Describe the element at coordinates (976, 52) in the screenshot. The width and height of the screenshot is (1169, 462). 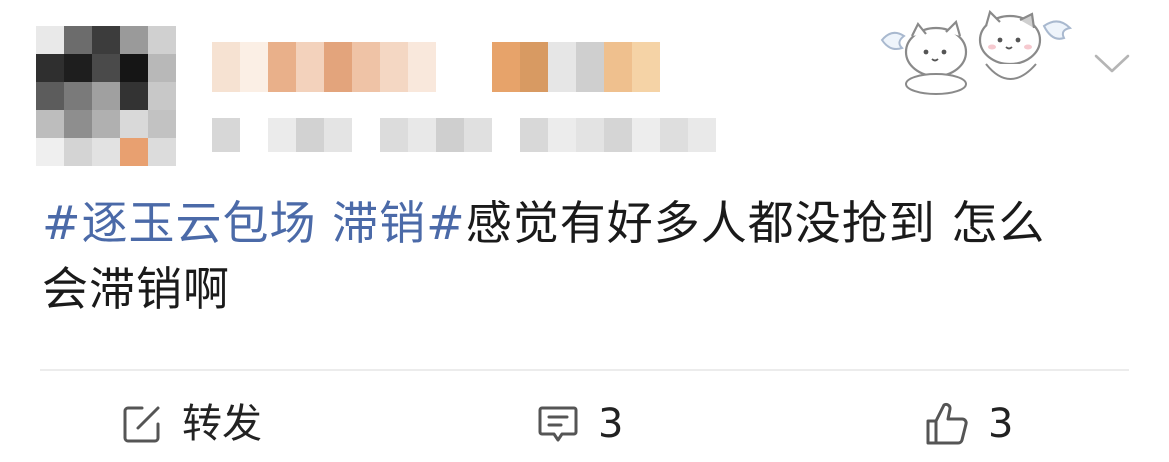
I see `cat-sticker-icon` at that location.